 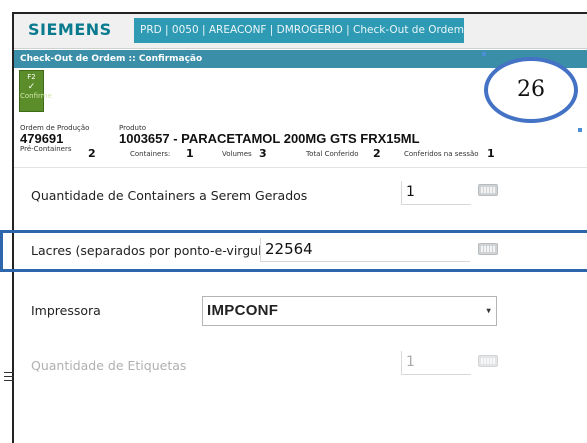 What do you see at coordinates (153, 250) in the screenshot?
I see `lacres-label: Lacres (separados por ponto-e-virgula)` at bounding box center [153, 250].